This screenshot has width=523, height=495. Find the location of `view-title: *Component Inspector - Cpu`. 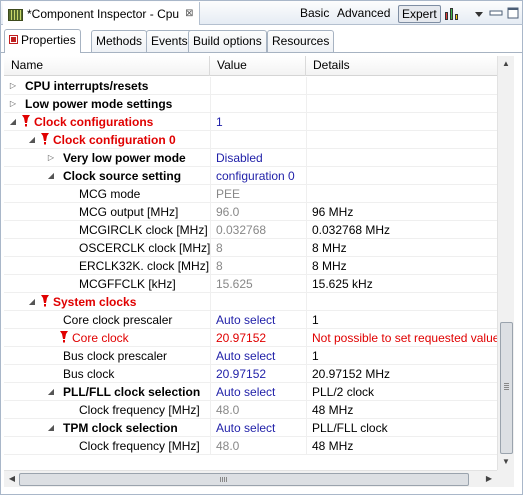

view-title: *Component Inspector - Cpu is located at coordinates (103, 13).